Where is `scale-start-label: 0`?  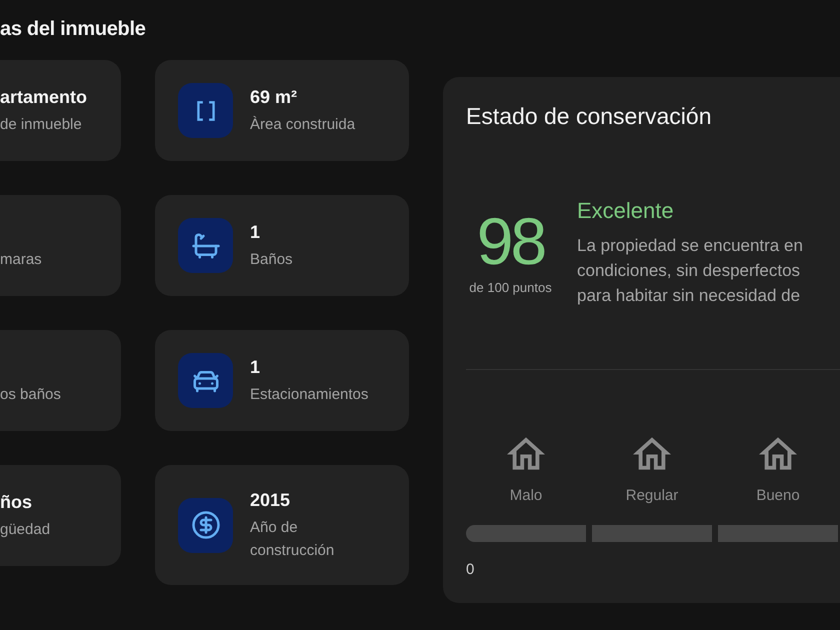
scale-start-label: 0 is located at coordinates (470, 570).